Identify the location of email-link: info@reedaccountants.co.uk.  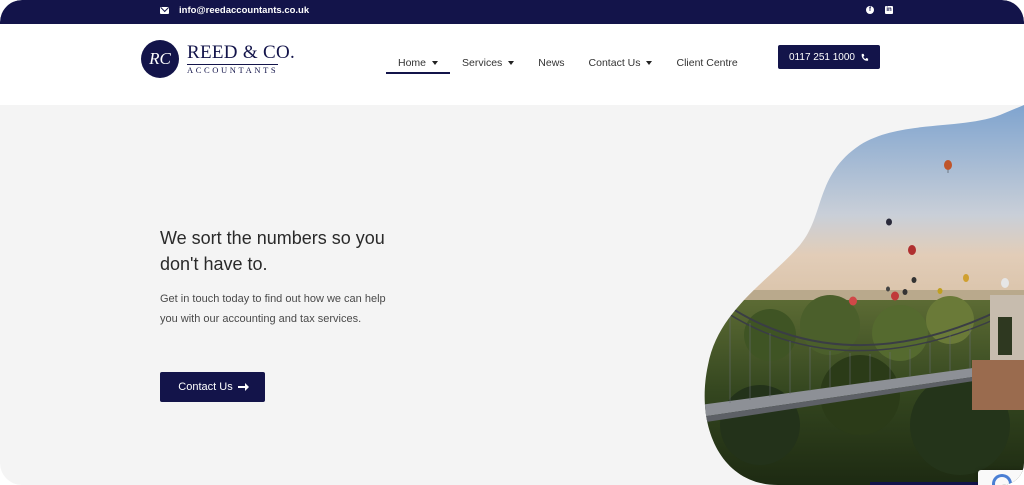
(234, 10).